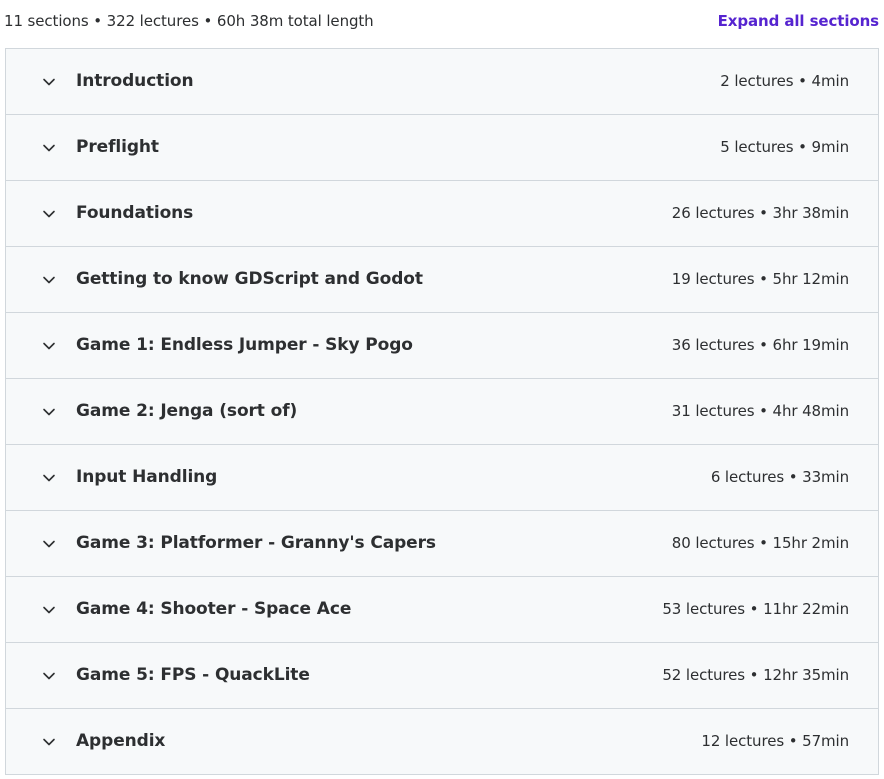 Image resolution: width=884 pixels, height=779 pixels. What do you see at coordinates (775, 741) in the screenshot?
I see `section-meta: 12 lectures • 57min` at bounding box center [775, 741].